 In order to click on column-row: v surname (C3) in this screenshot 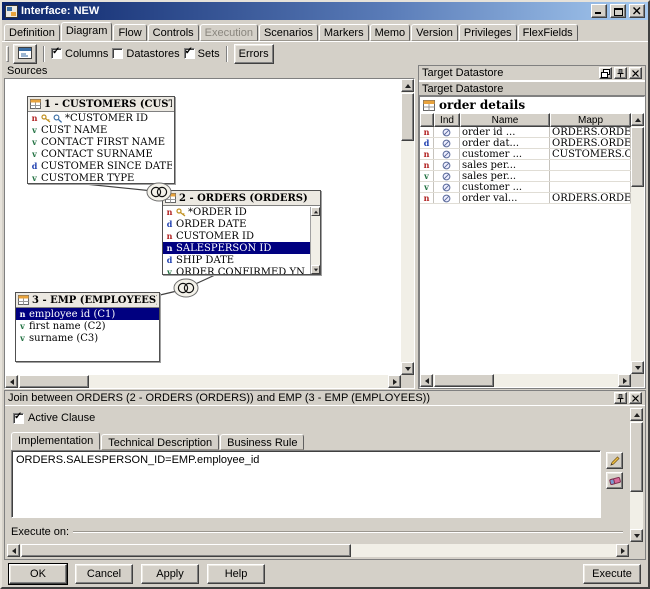, I will do `click(87, 338)`.